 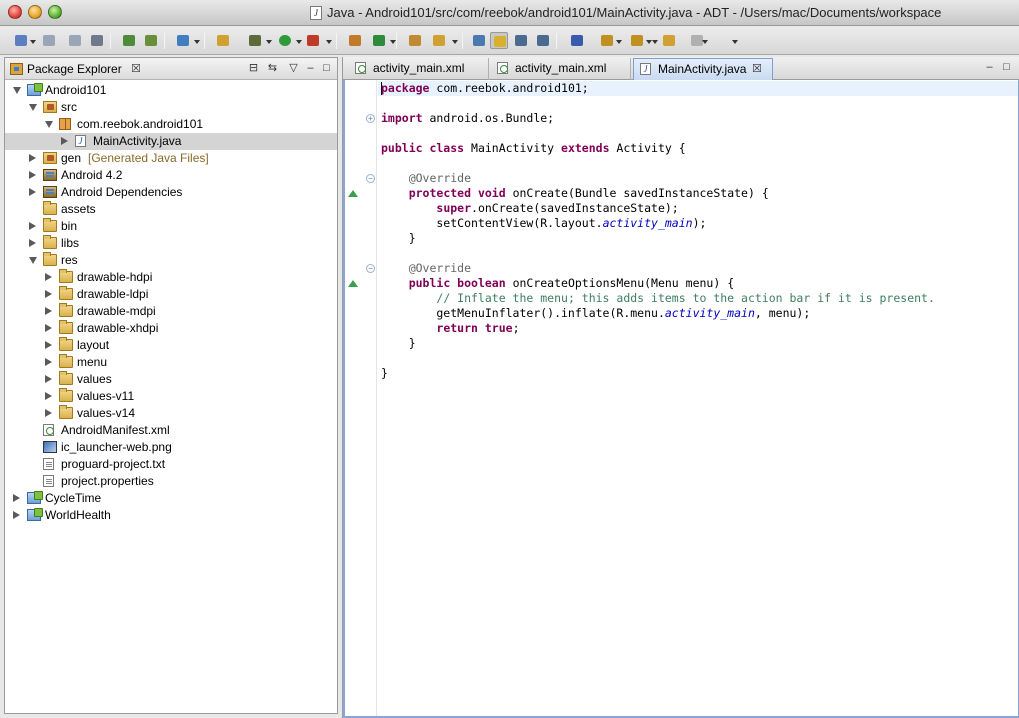 I want to click on tree-item: assets, so click(x=171, y=209).